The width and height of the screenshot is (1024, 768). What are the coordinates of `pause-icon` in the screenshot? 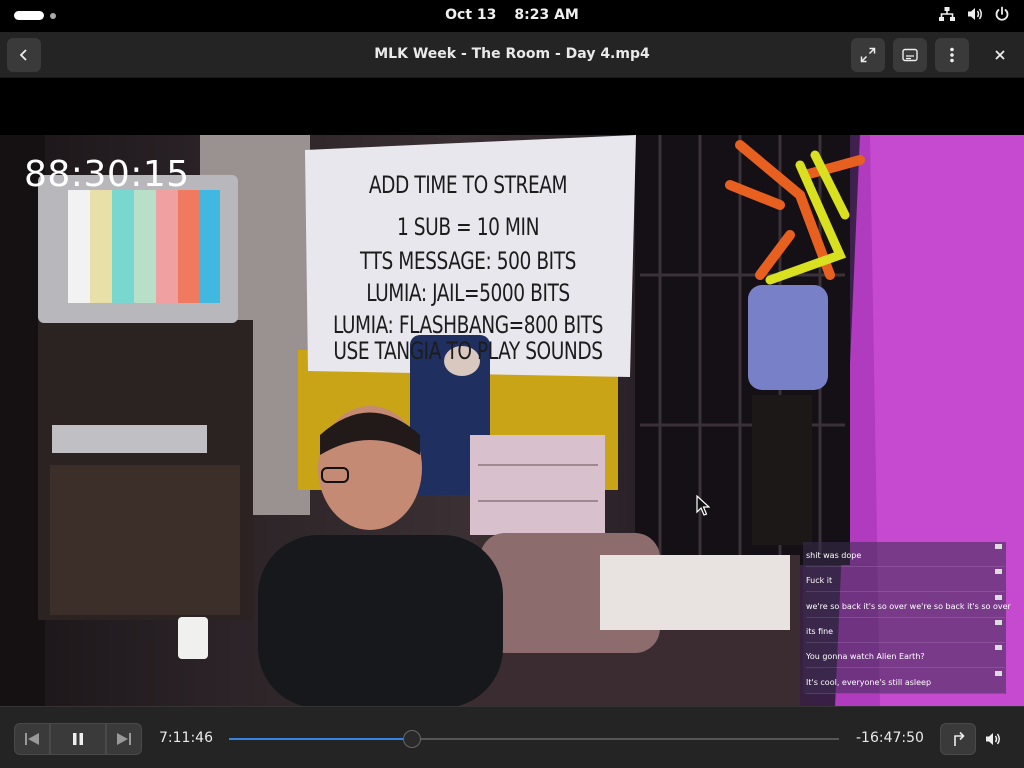 It's located at (78, 739).